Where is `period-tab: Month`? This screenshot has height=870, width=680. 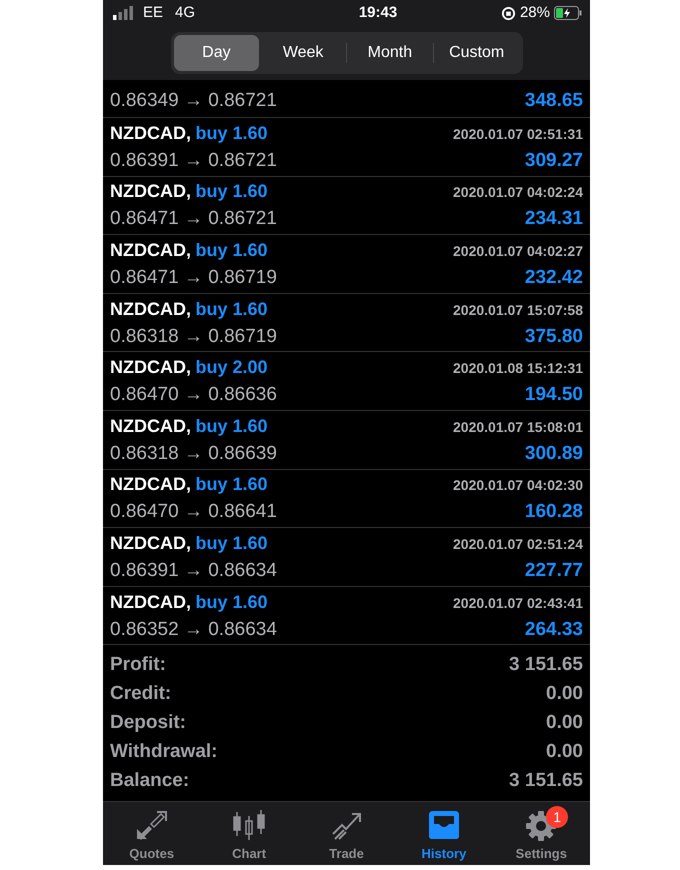 period-tab: Month is located at coordinates (390, 53).